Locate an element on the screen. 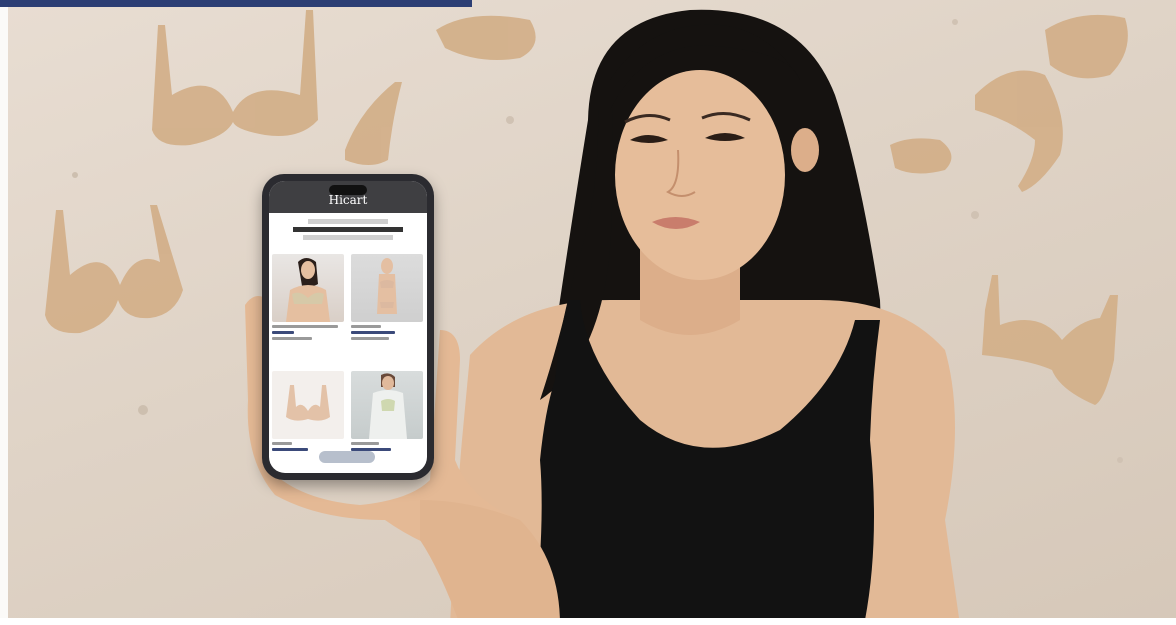 This screenshot has width=1176, height=625. smartphone: Hicart is located at coordinates (348, 327).